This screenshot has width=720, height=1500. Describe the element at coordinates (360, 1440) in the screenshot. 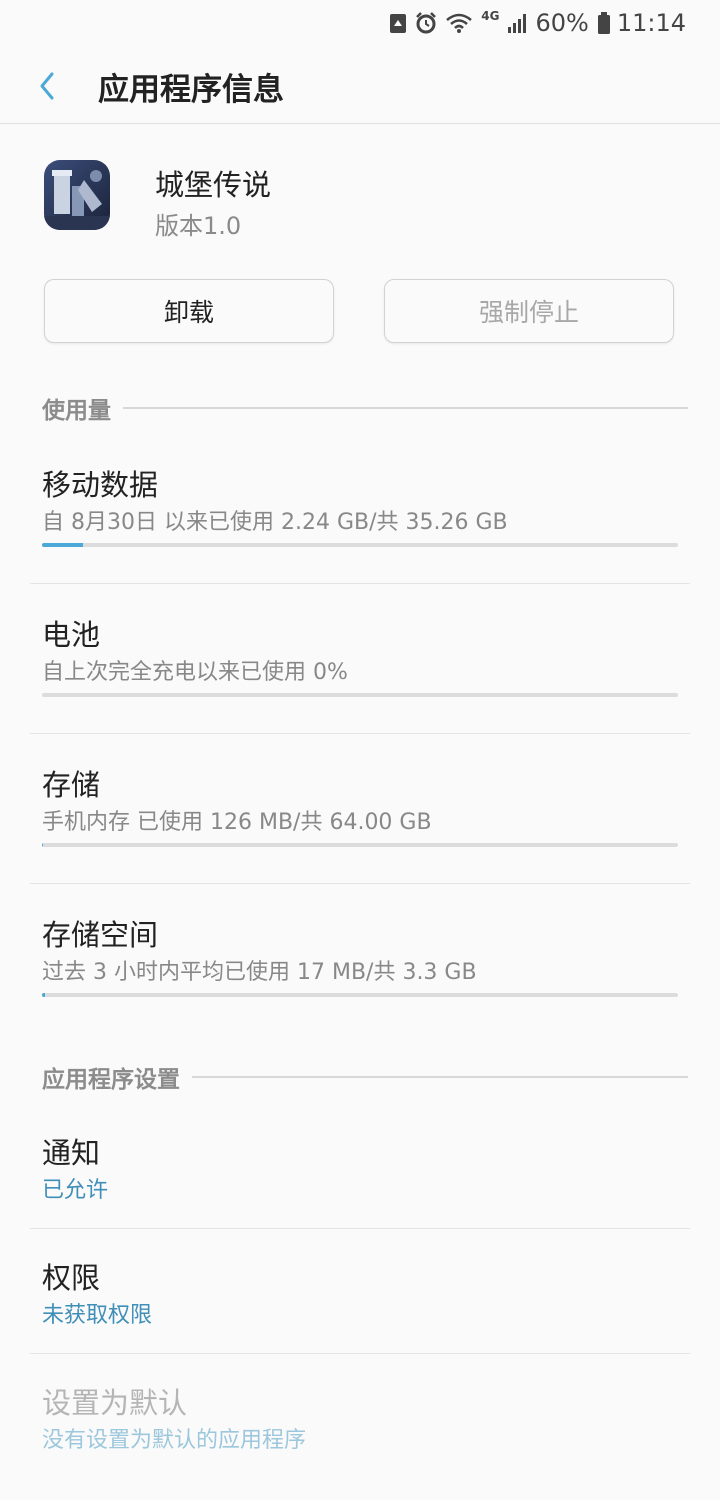

I see `set-as-default-item: 设置为默认 没有设置为默认的应用程序` at that location.